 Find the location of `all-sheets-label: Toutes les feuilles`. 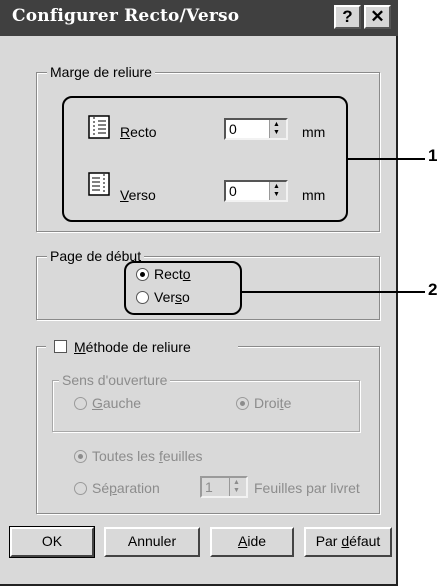

all-sheets-label: Toutes les feuilles is located at coordinates (147, 456).